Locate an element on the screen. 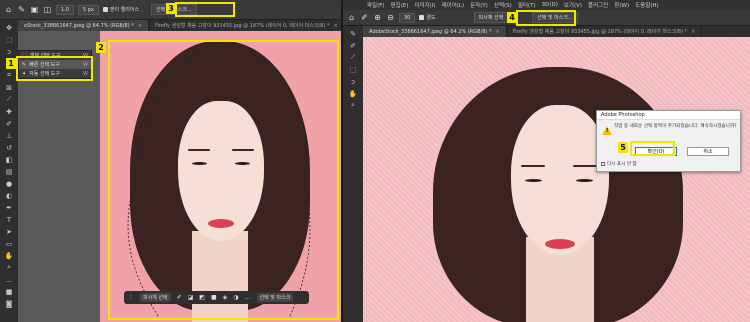 The width and height of the screenshot is (750, 322). add-mode-icon: ⊕ is located at coordinates (377, 17).